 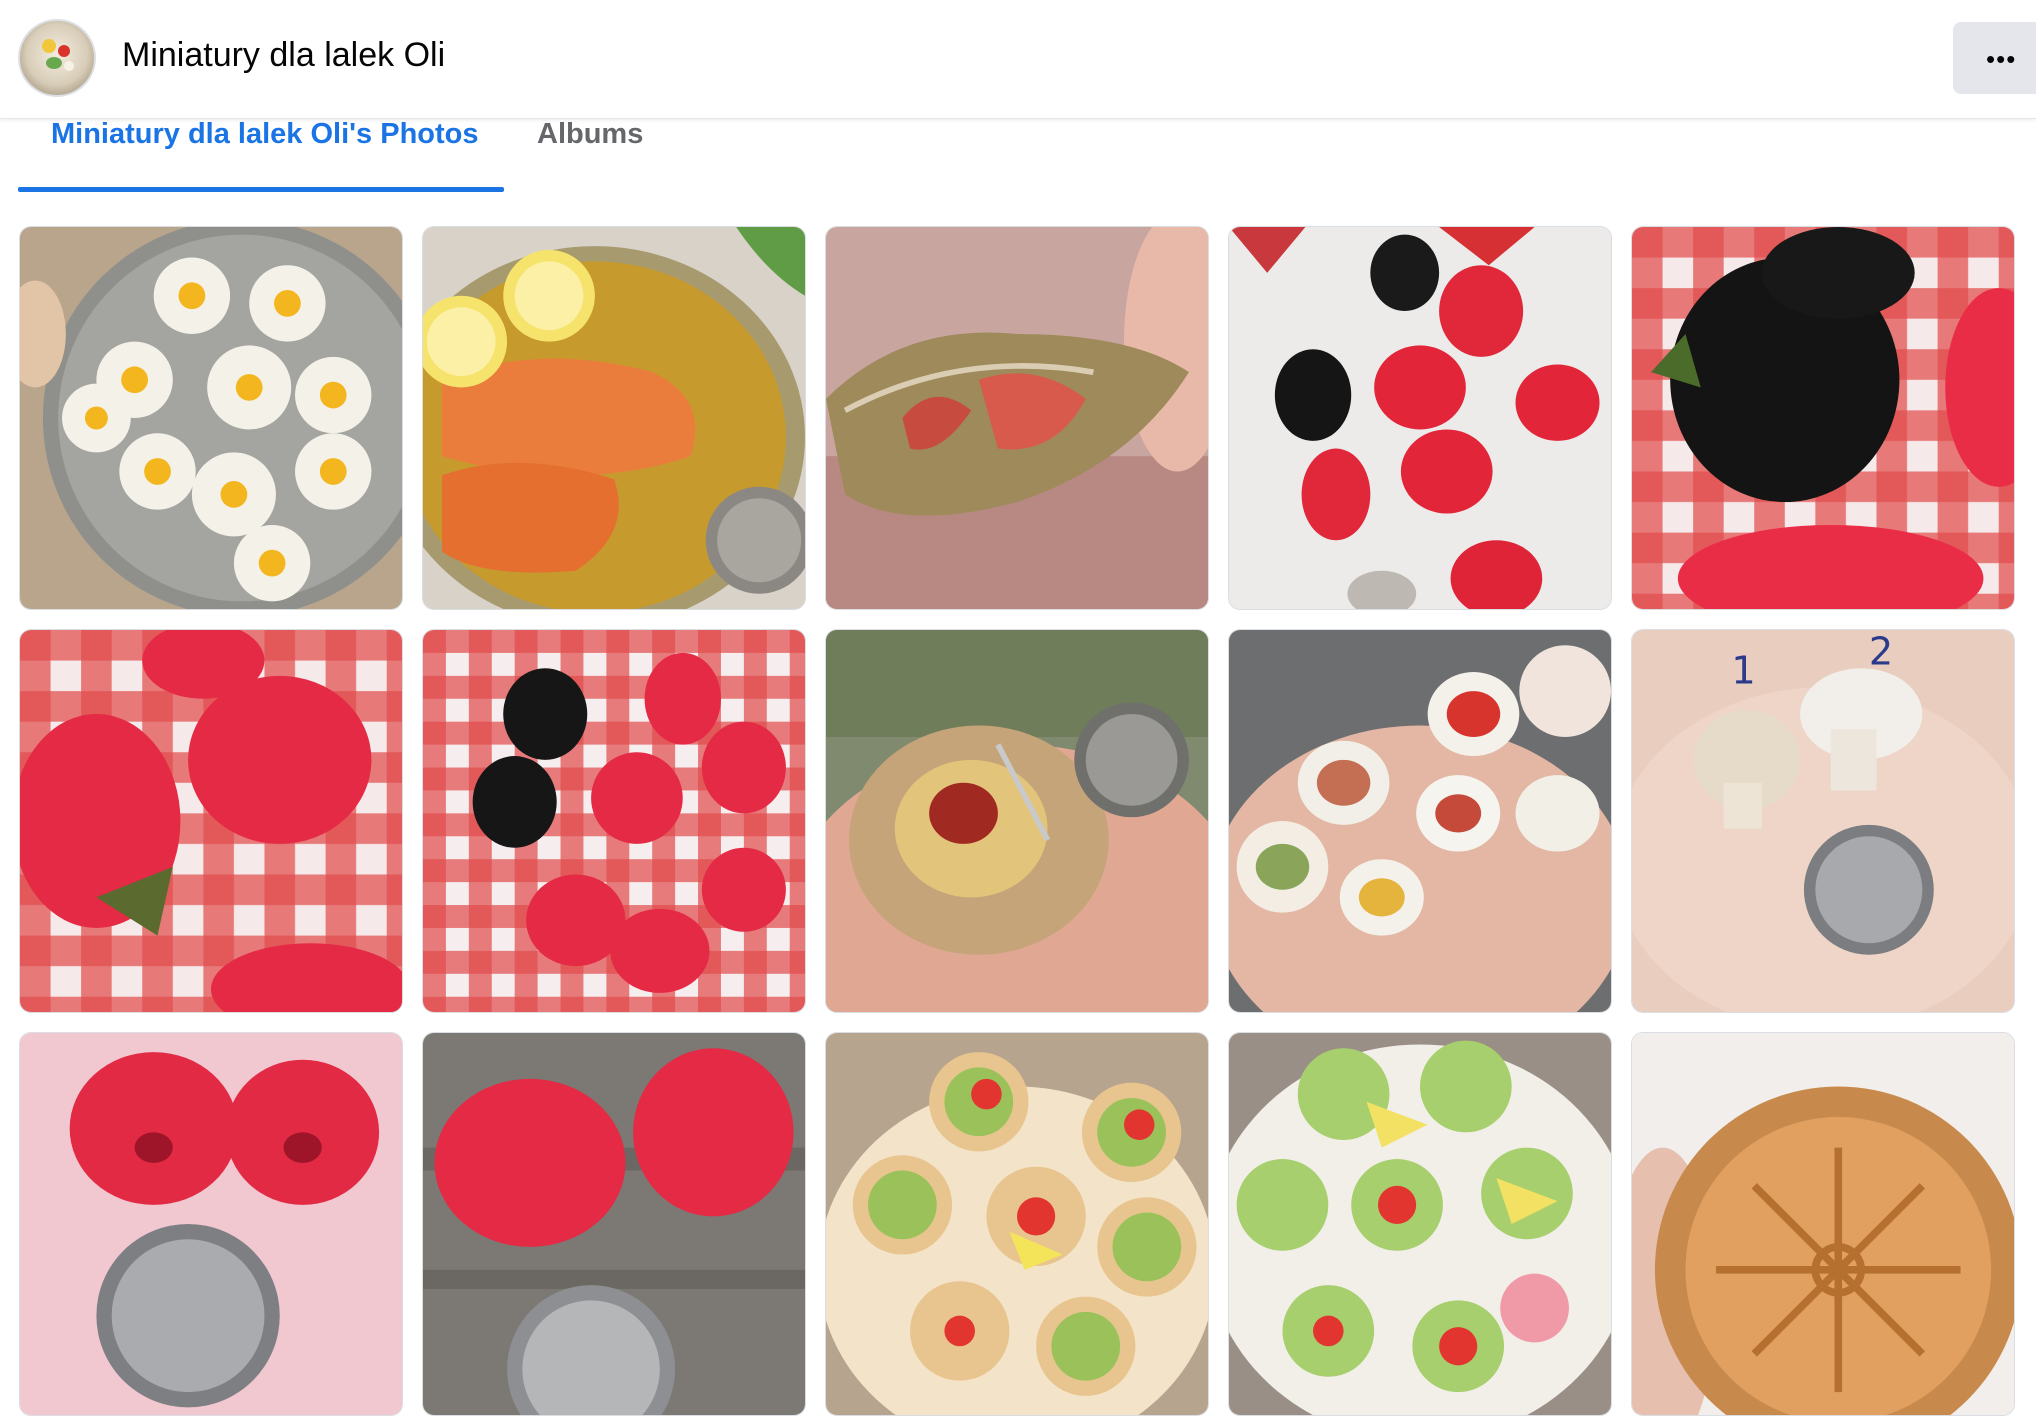 I want to click on more-options-button: •••, so click(x=1994, y=58).